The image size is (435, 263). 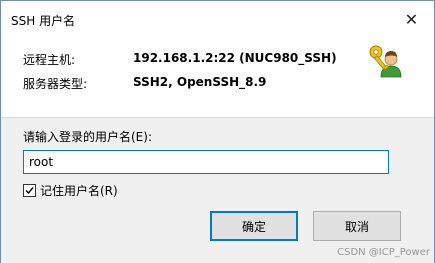 I want to click on remote-host-value: 192.168.1.2:22 (NUC980_SSH), so click(x=235, y=58).